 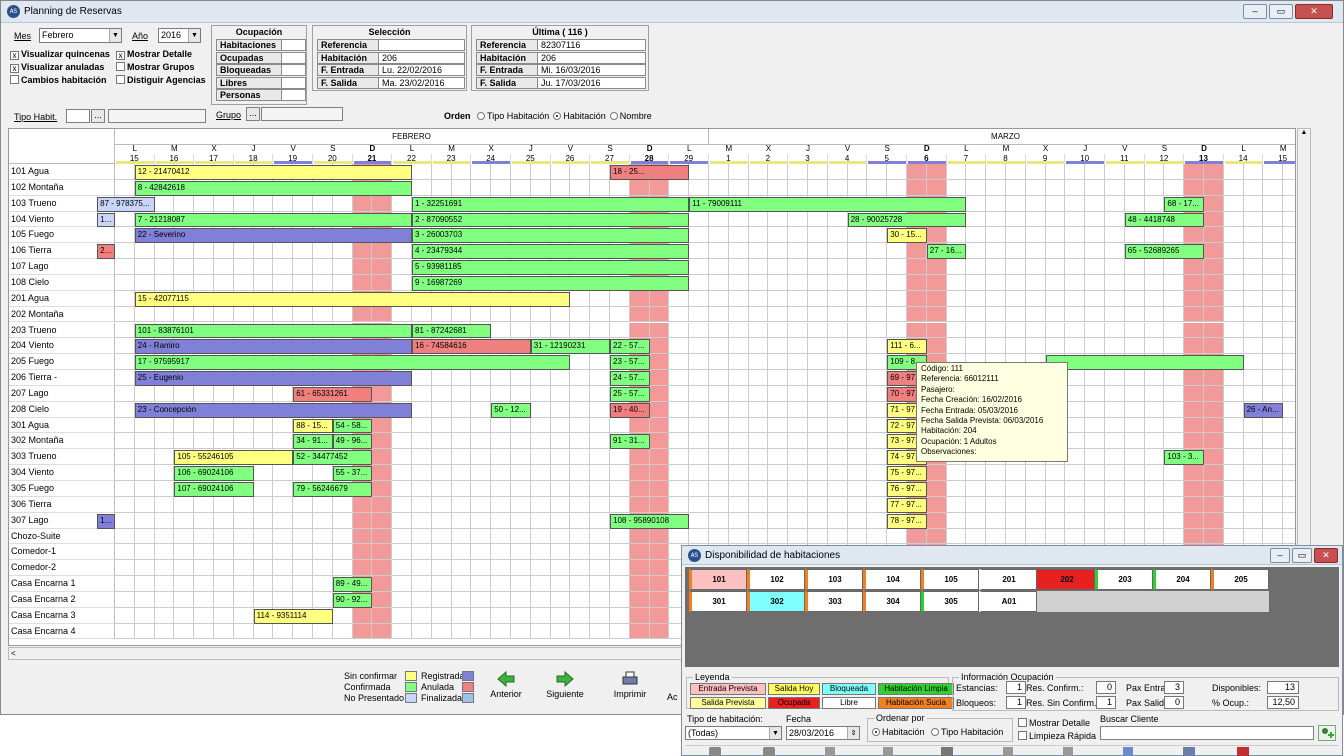 What do you see at coordinates (828, 204) in the screenshot?
I see `booking-bar: 11 - 79009111` at bounding box center [828, 204].